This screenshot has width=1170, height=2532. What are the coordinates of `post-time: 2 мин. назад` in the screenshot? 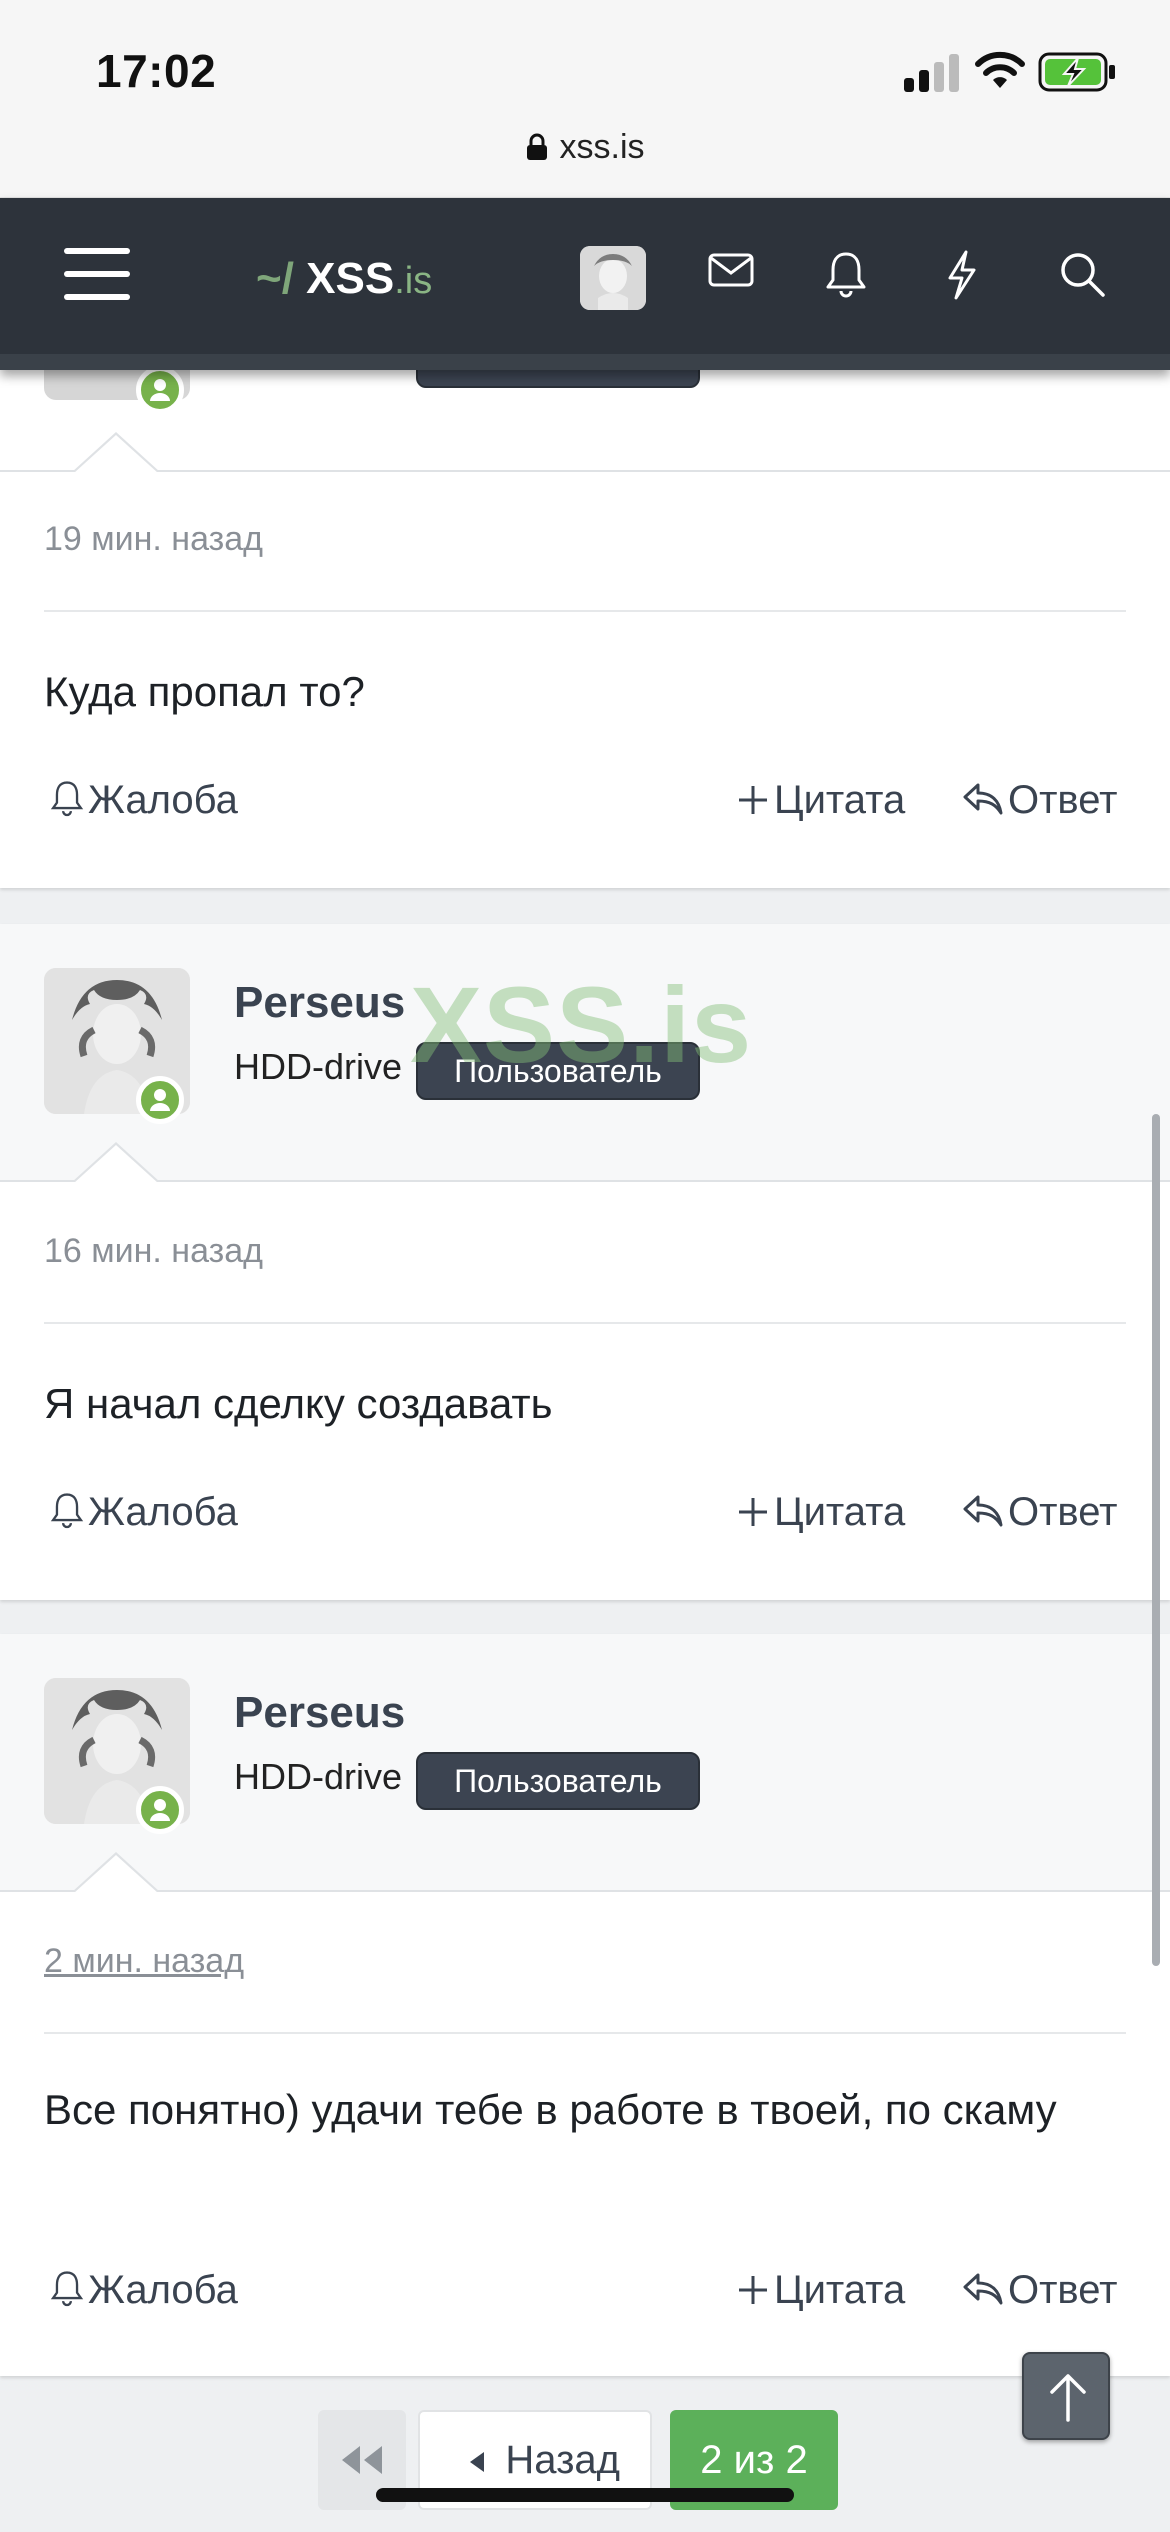 It's located at (144, 1961).